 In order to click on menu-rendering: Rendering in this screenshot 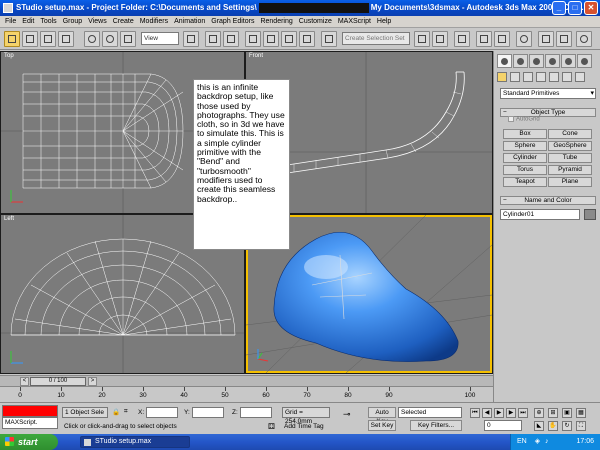, I will do `click(276, 21)`.